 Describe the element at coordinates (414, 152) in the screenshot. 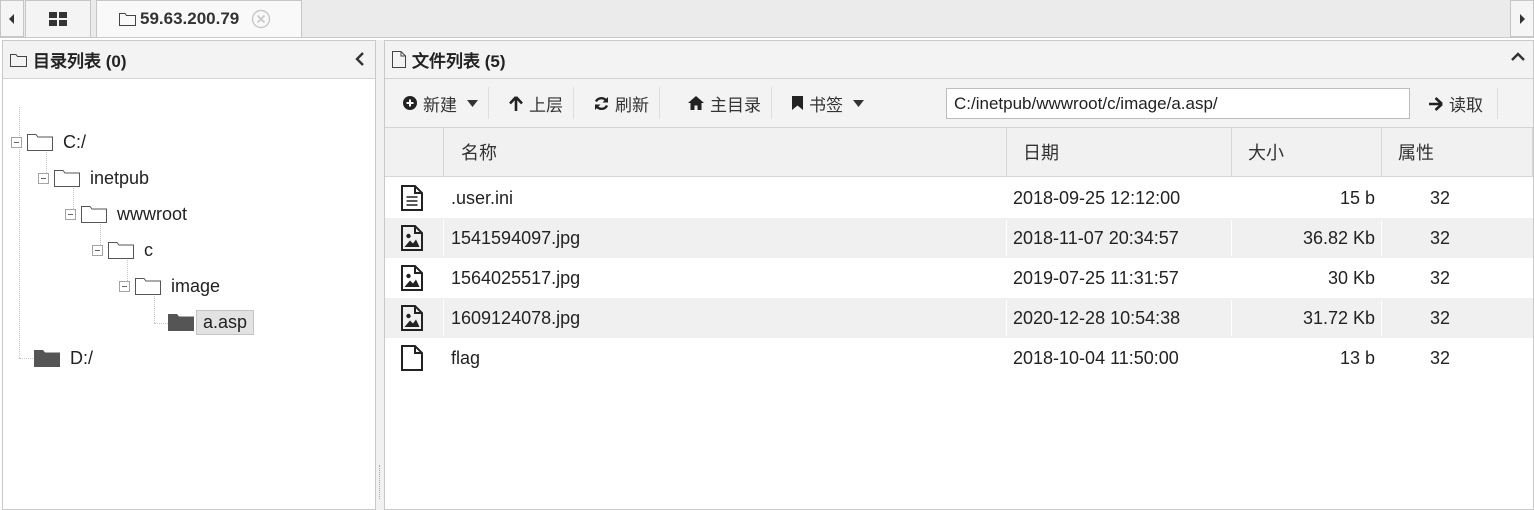

I see `column-header-icon` at that location.